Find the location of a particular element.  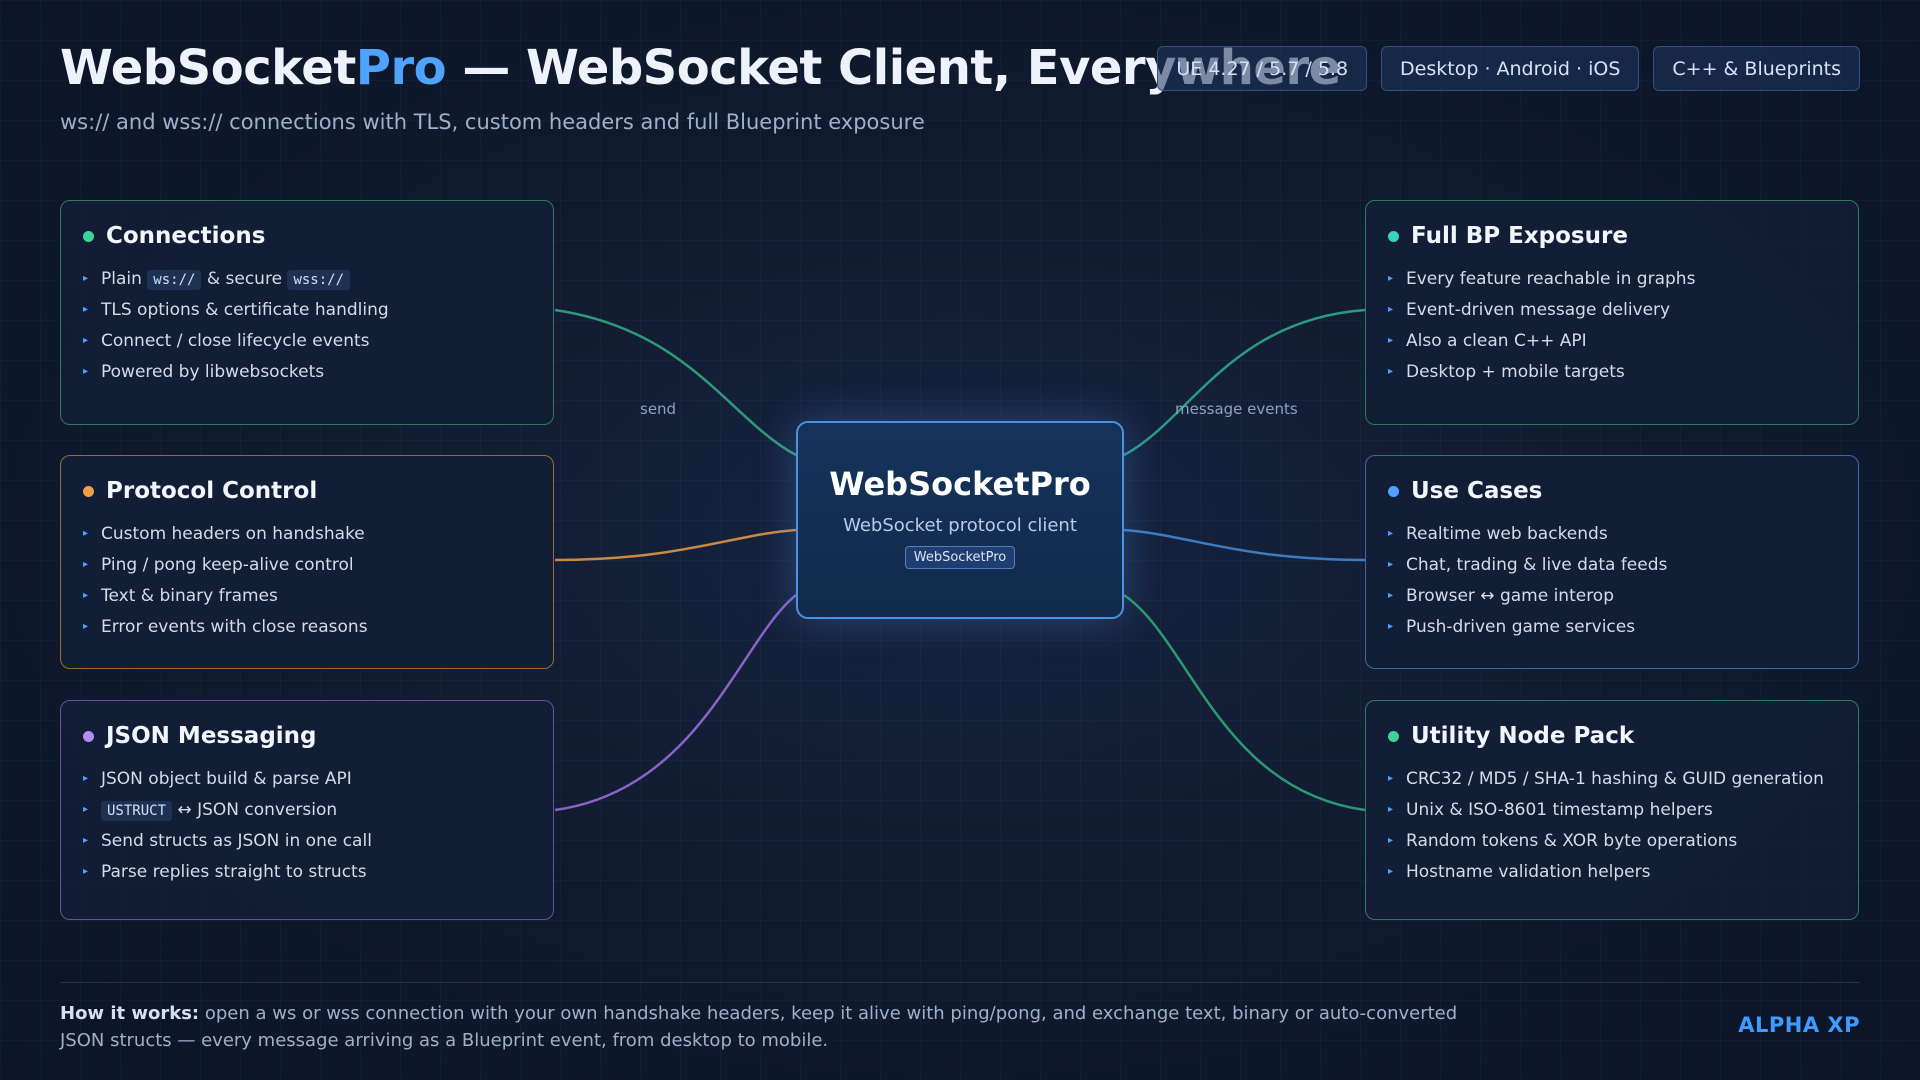

list-item: ▸ Desktop + mobile targets is located at coordinates (1506, 371).